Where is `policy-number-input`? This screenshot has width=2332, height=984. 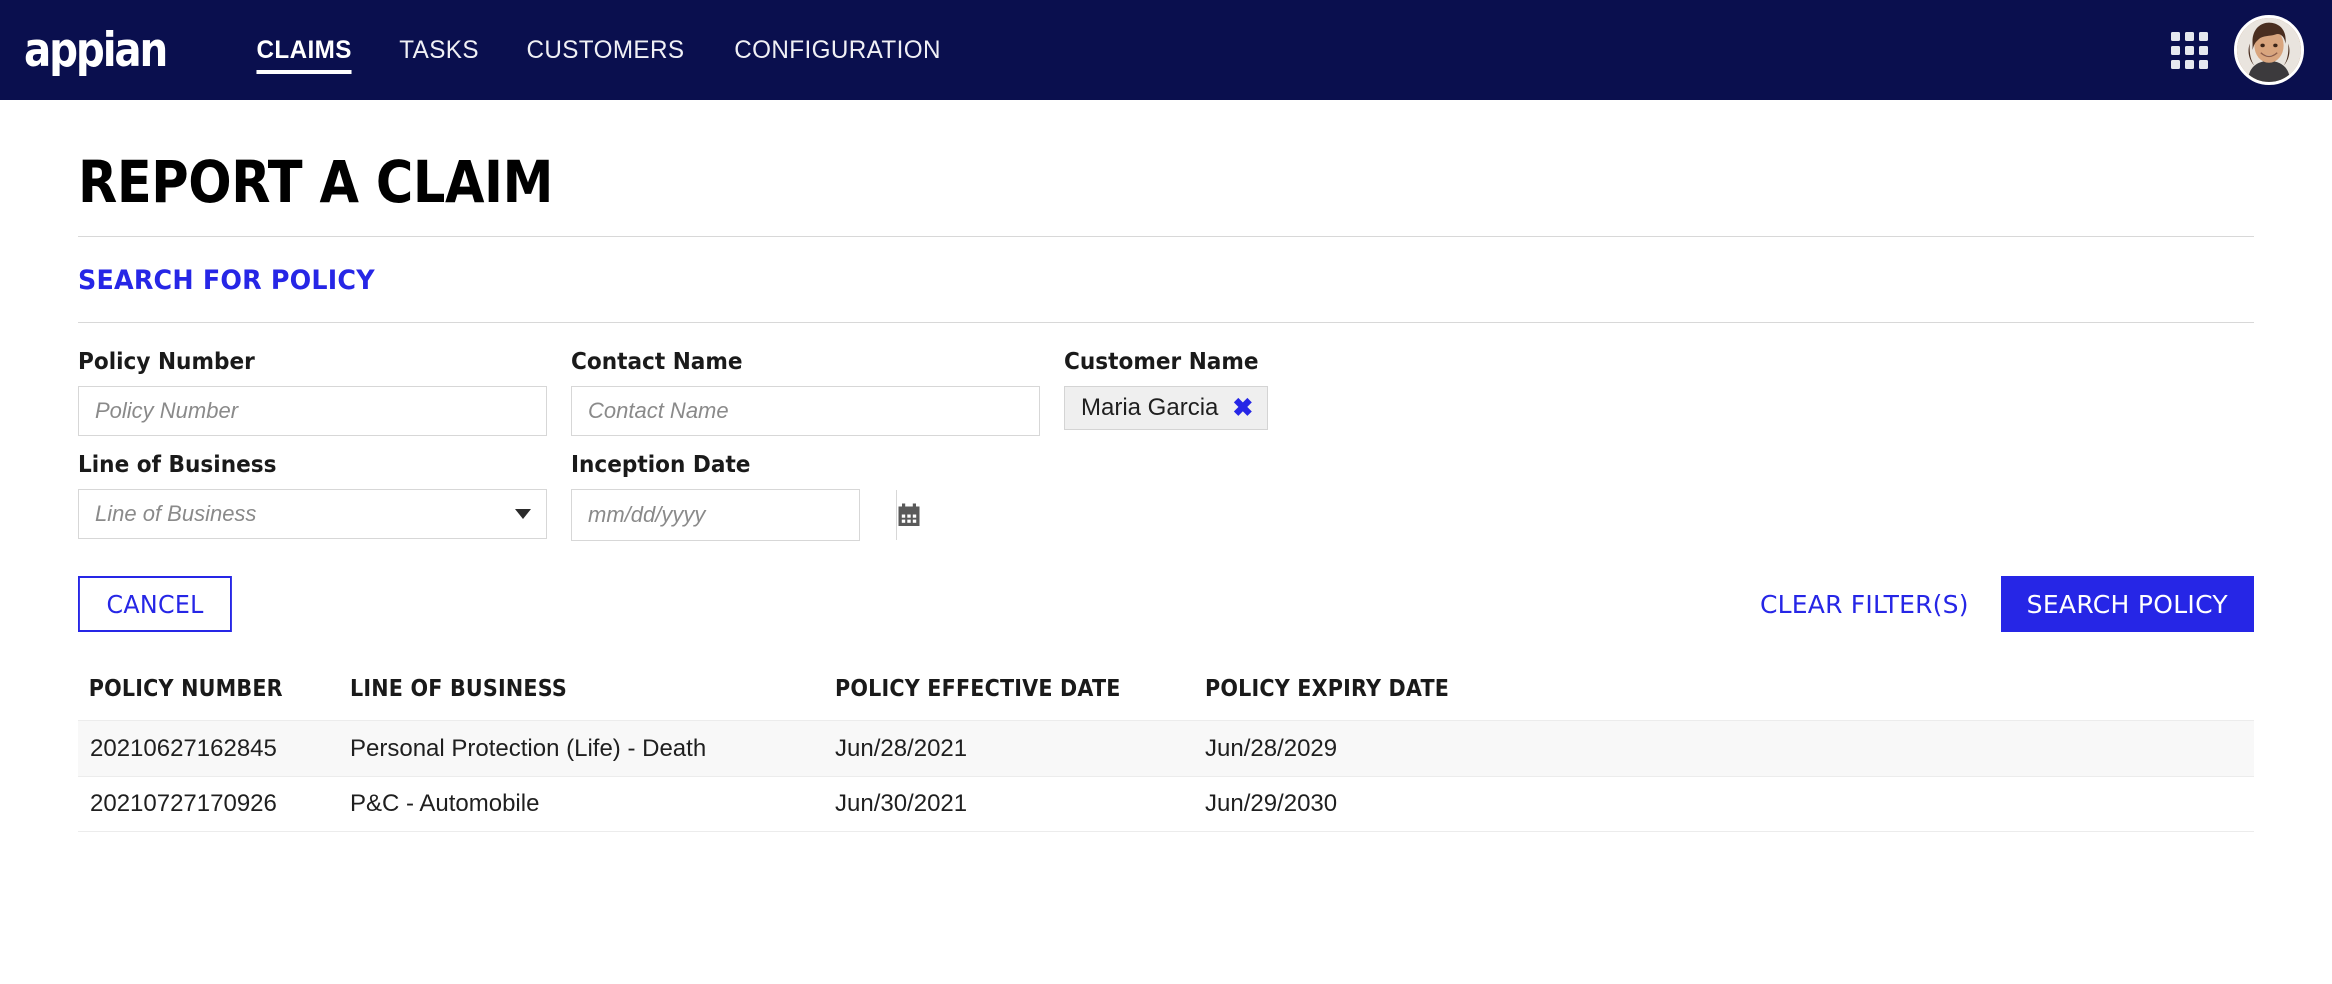 policy-number-input is located at coordinates (312, 411).